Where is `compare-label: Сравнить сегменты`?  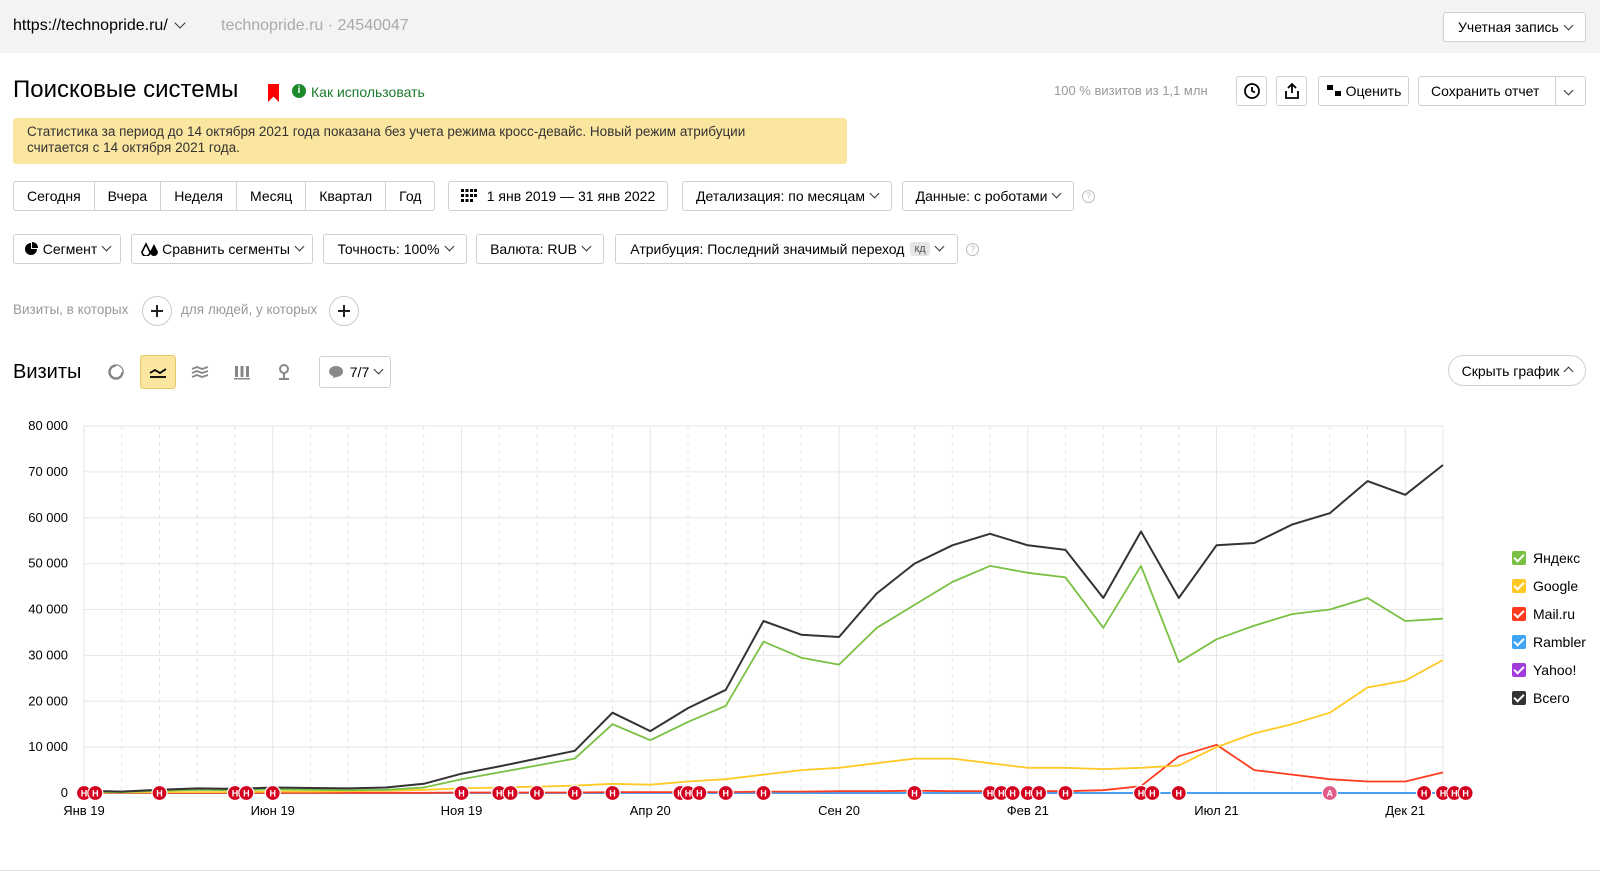 compare-label: Сравнить сегменты is located at coordinates (226, 249).